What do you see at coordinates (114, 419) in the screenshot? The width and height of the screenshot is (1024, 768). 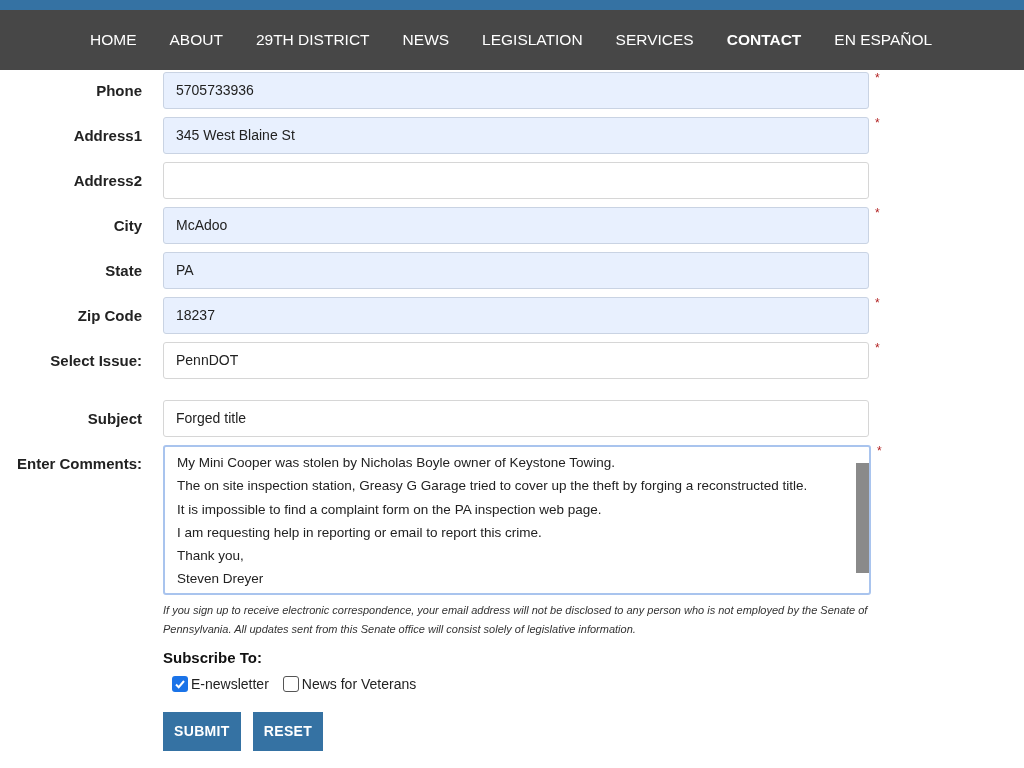 I see `field-label: Subject` at bounding box center [114, 419].